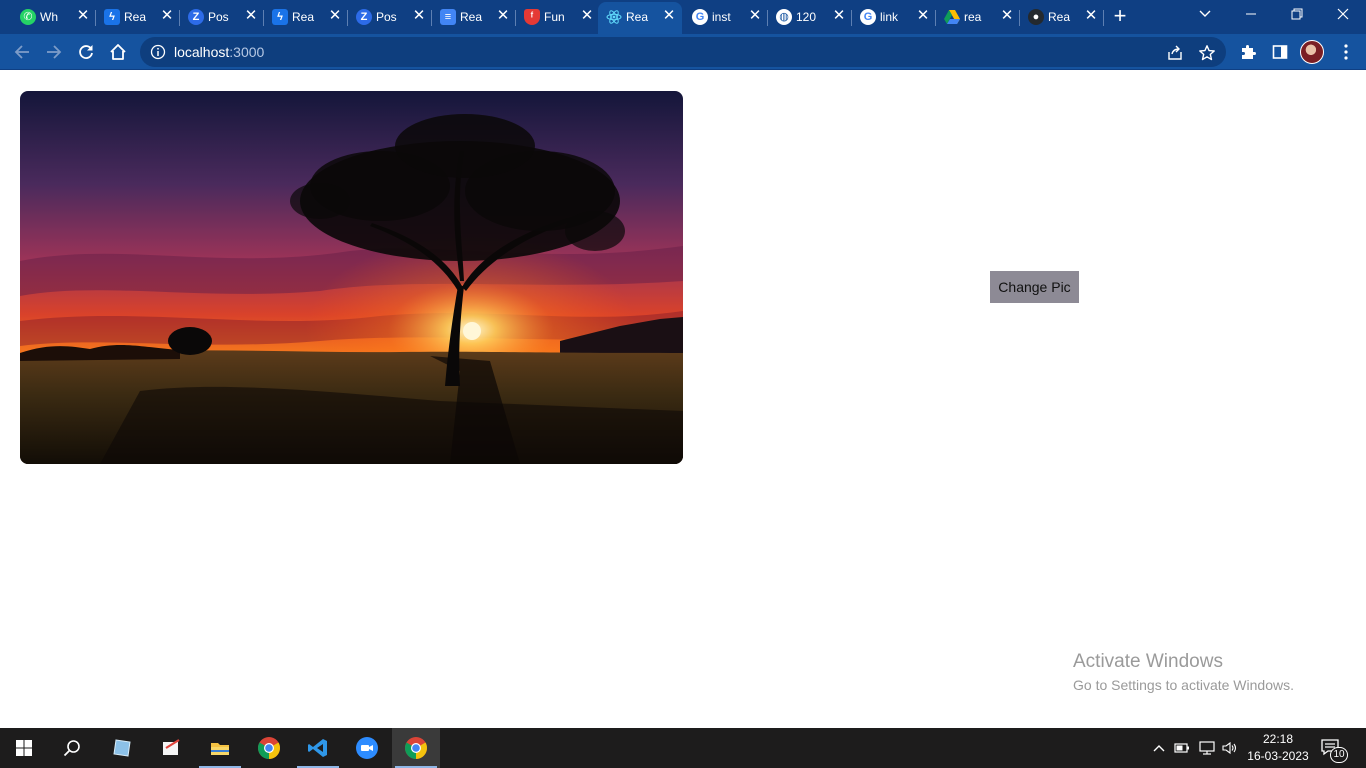 This screenshot has height=768, width=1366. What do you see at coordinates (1120, 17) in the screenshot?
I see `new-tab-button: +` at bounding box center [1120, 17].